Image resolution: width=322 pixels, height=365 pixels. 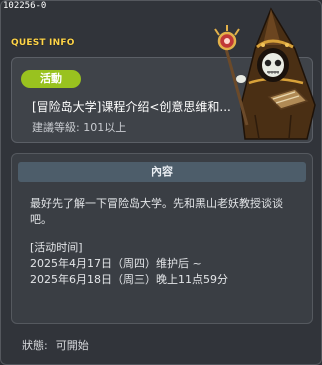 What do you see at coordinates (43, 43) in the screenshot?
I see `window-title: QUEST INFO` at bounding box center [43, 43].